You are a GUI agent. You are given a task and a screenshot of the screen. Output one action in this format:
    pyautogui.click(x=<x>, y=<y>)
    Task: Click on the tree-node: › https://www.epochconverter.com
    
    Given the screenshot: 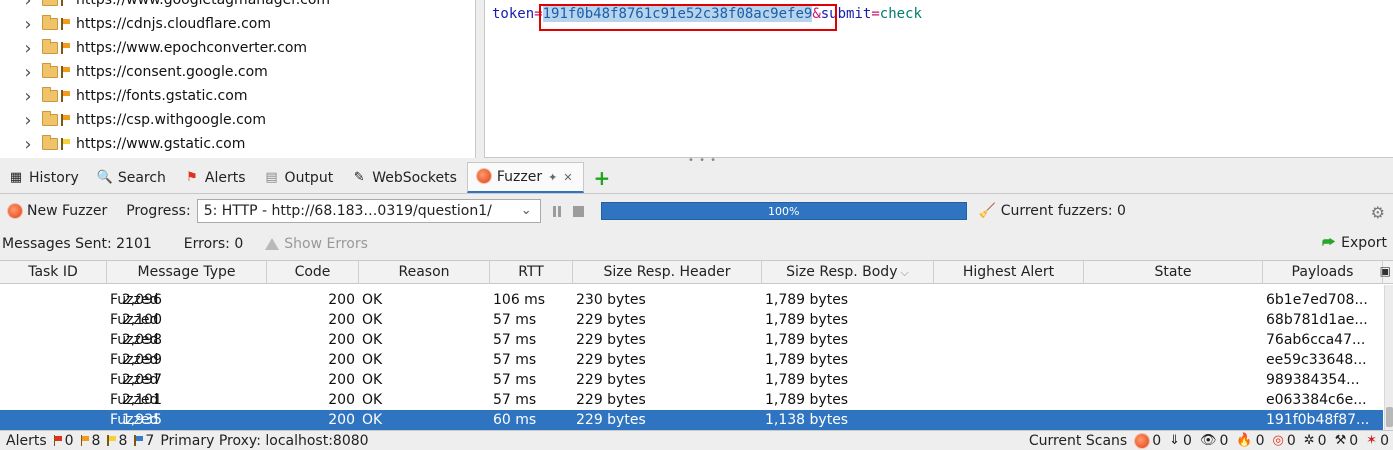 What is the action you would take?
    pyautogui.click(x=235, y=48)
    